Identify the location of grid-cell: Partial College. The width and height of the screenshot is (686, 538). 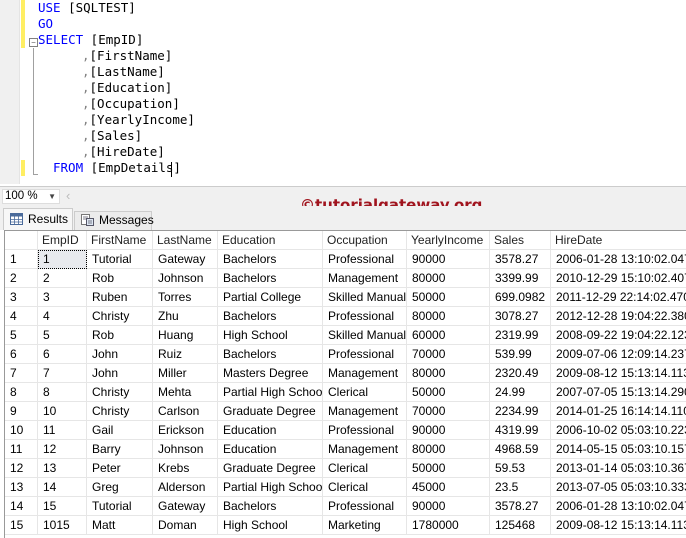
(270, 297).